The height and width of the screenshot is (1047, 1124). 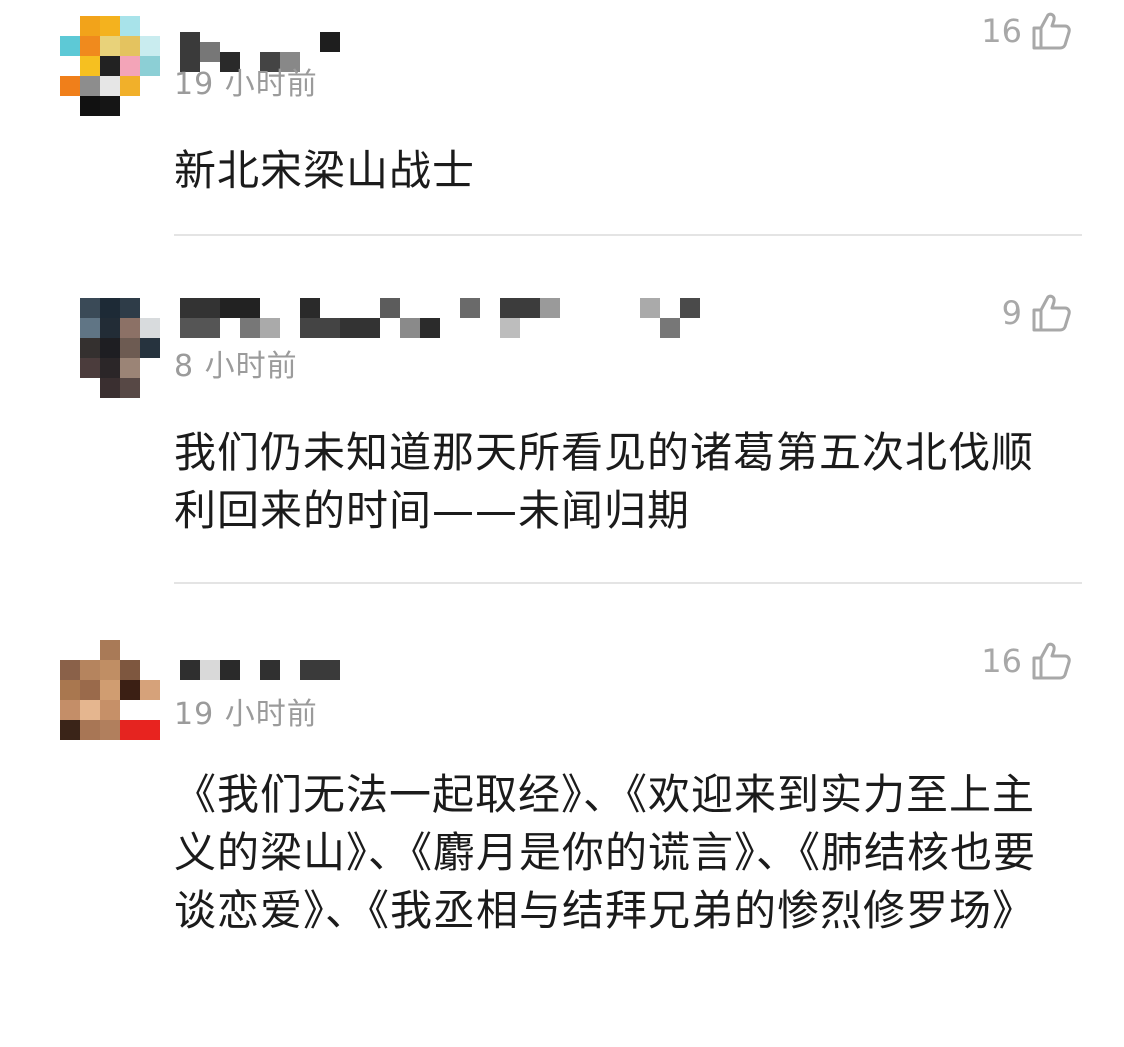 What do you see at coordinates (236, 366) in the screenshot?
I see `comment-timestamp: 8 小时前` at bounding box center [236, 366].